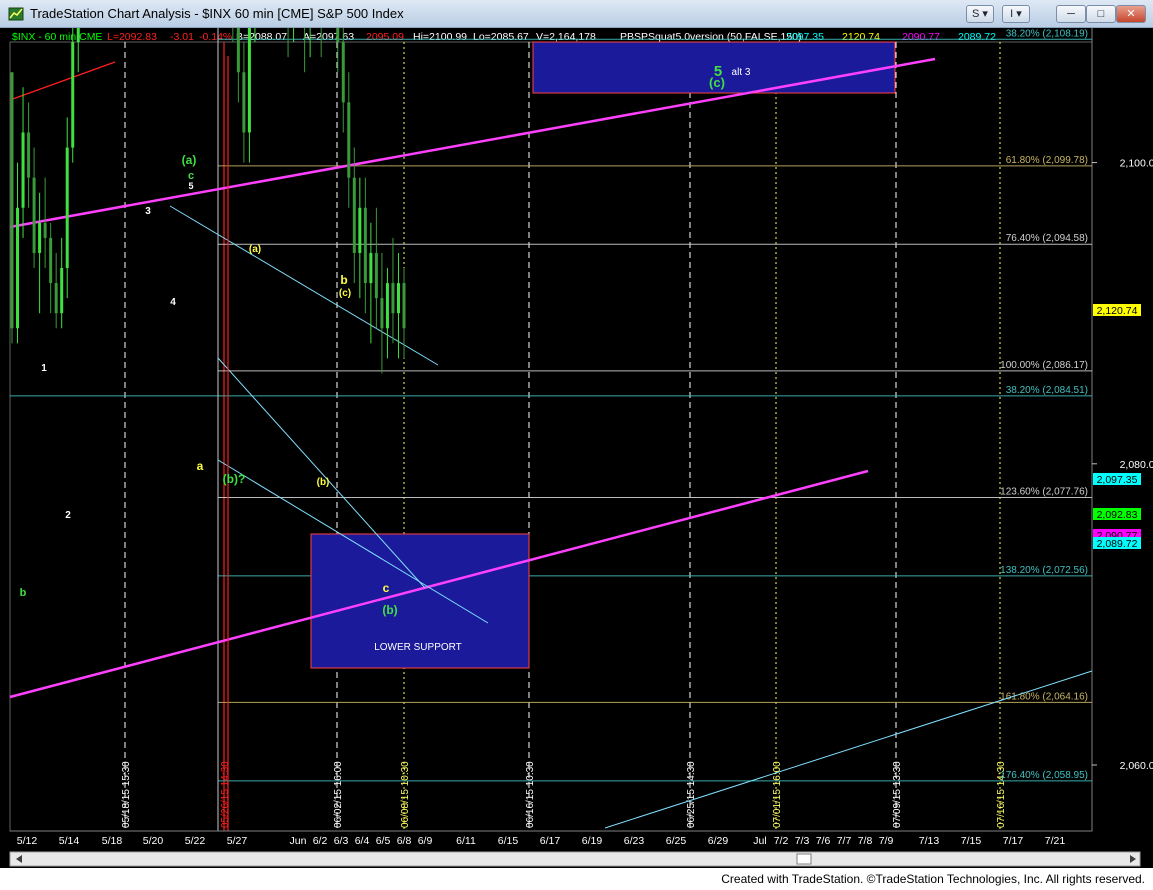 The width and height of the screenshot is (1153, 890). I want to click on date-marker-label: 06/25/15 14:30, so click(691, 794).